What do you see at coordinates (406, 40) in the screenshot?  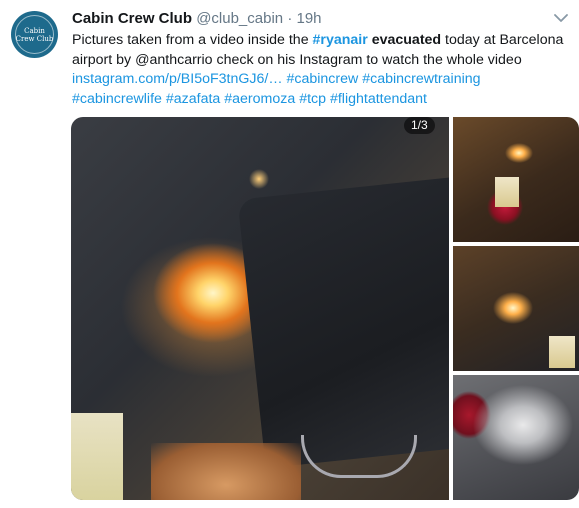 I see `text-evacuated: evacuated` at bounding box center [406, 40].